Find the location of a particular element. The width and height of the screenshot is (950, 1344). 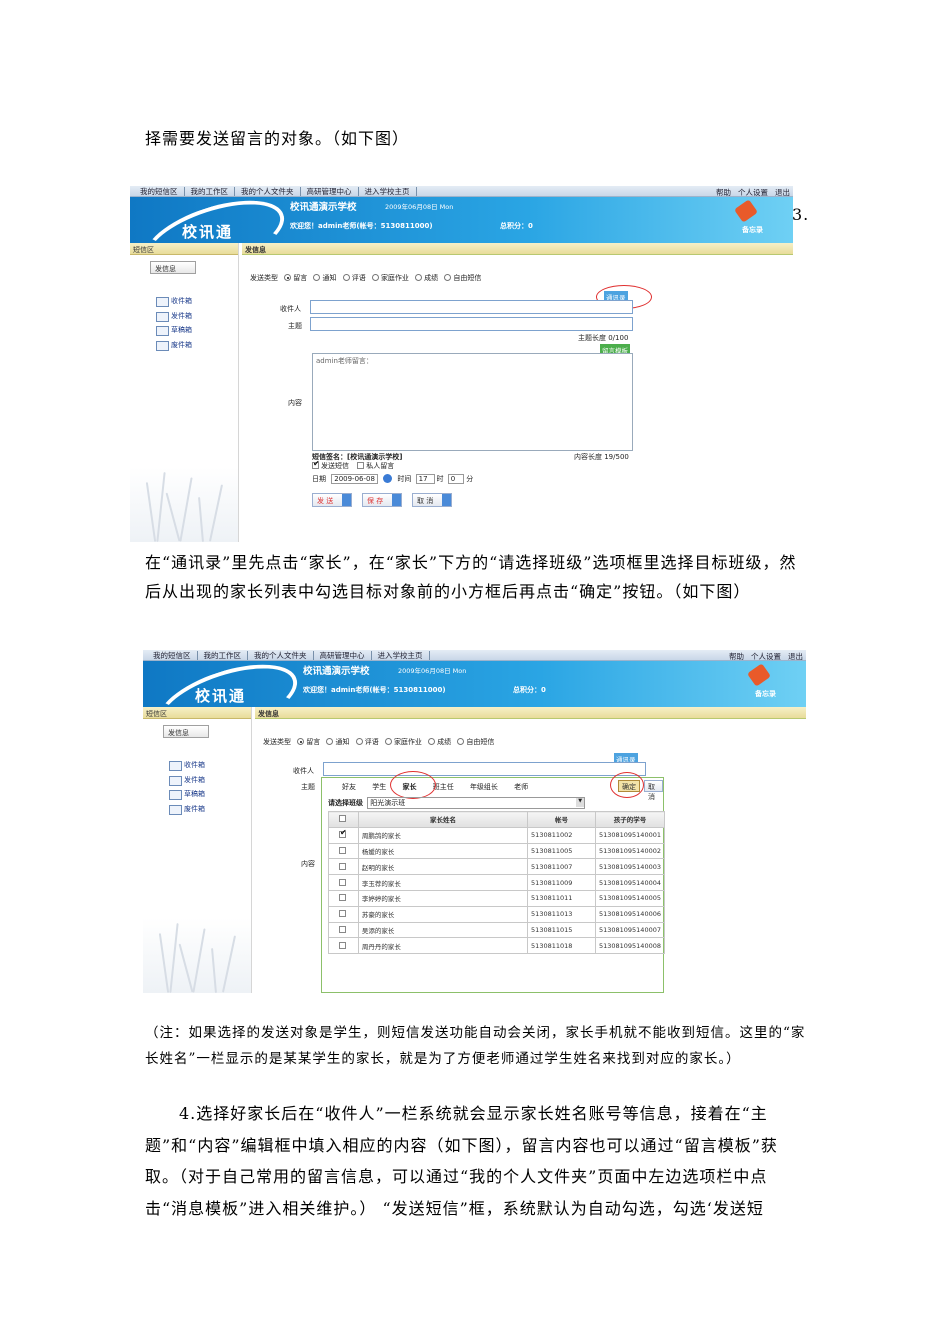

parent-name-cell: 周丹丹的家长 is located at coordinates (443, 946).